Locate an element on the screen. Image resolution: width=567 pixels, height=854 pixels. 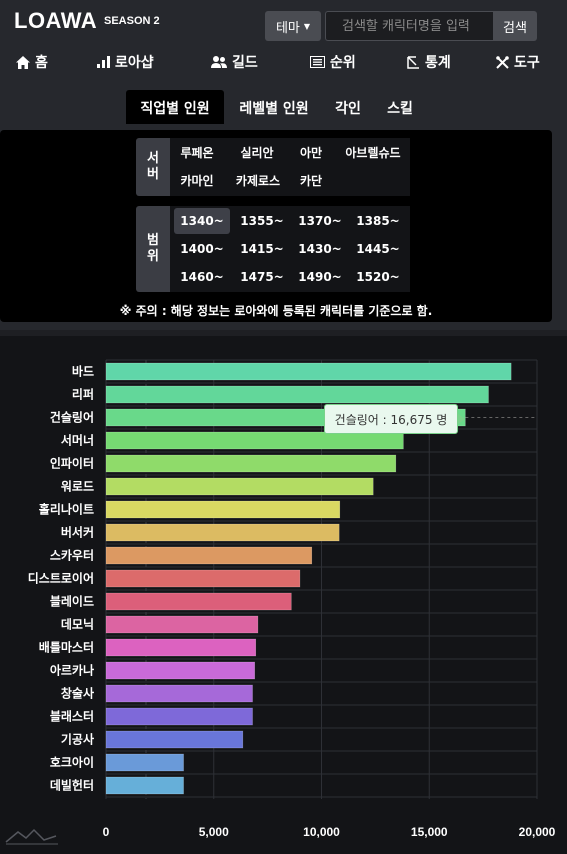
server-options: 루페온 실리안 아만 아브렐슈드 카마인 카제로스 카단 is located at coordinates (290, 167).